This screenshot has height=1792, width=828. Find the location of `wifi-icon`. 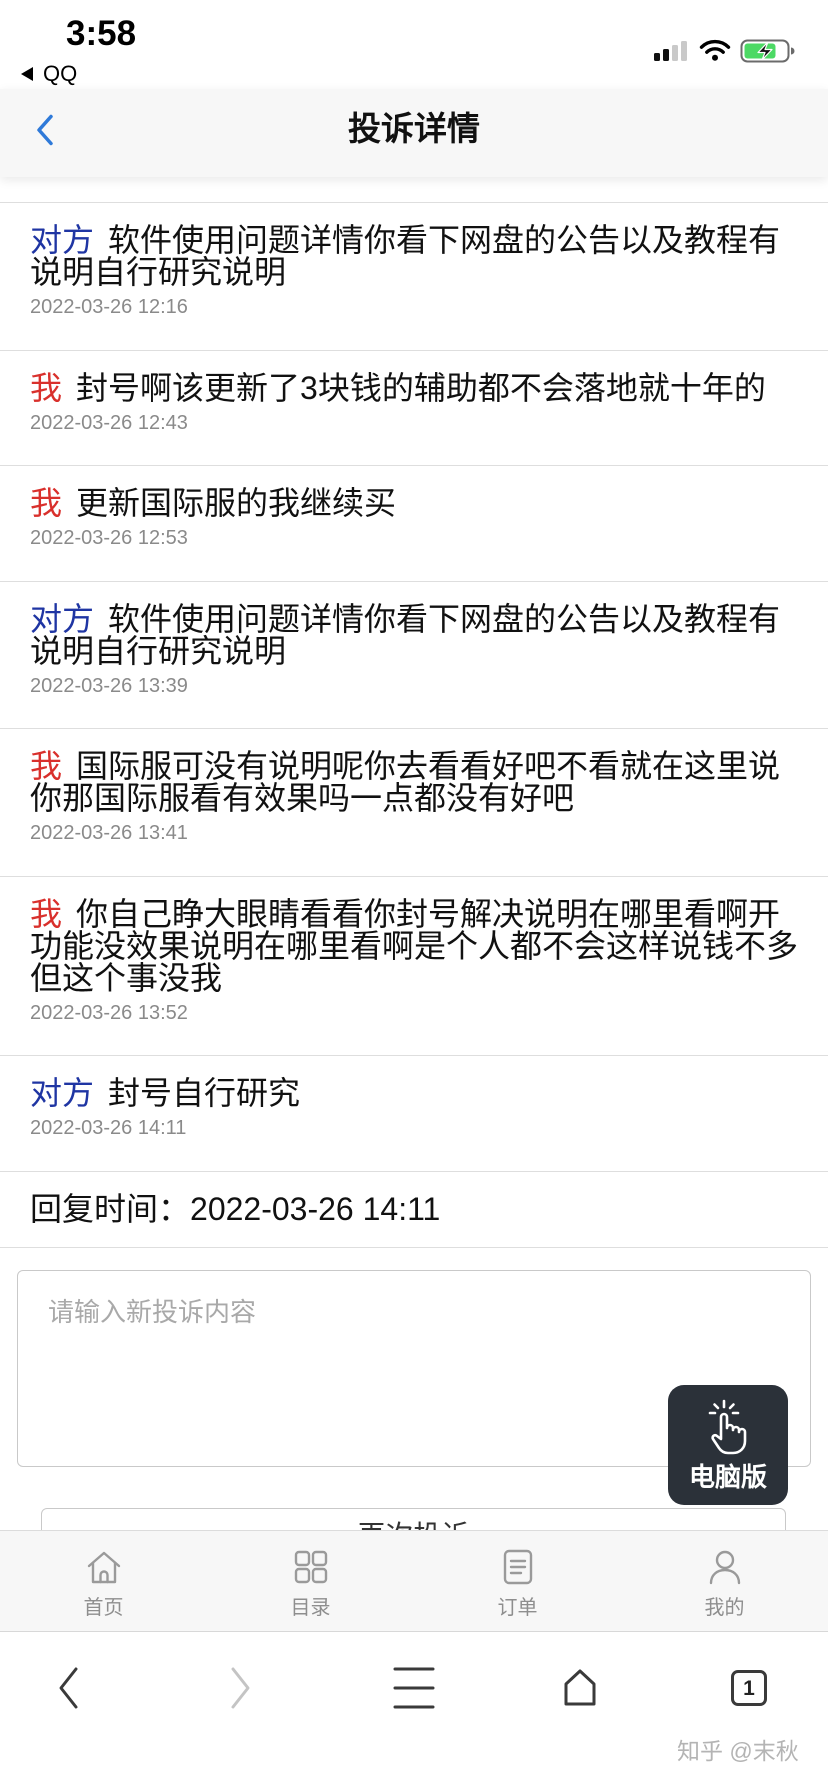

wifi-icon is located at coordinates (715, 50).